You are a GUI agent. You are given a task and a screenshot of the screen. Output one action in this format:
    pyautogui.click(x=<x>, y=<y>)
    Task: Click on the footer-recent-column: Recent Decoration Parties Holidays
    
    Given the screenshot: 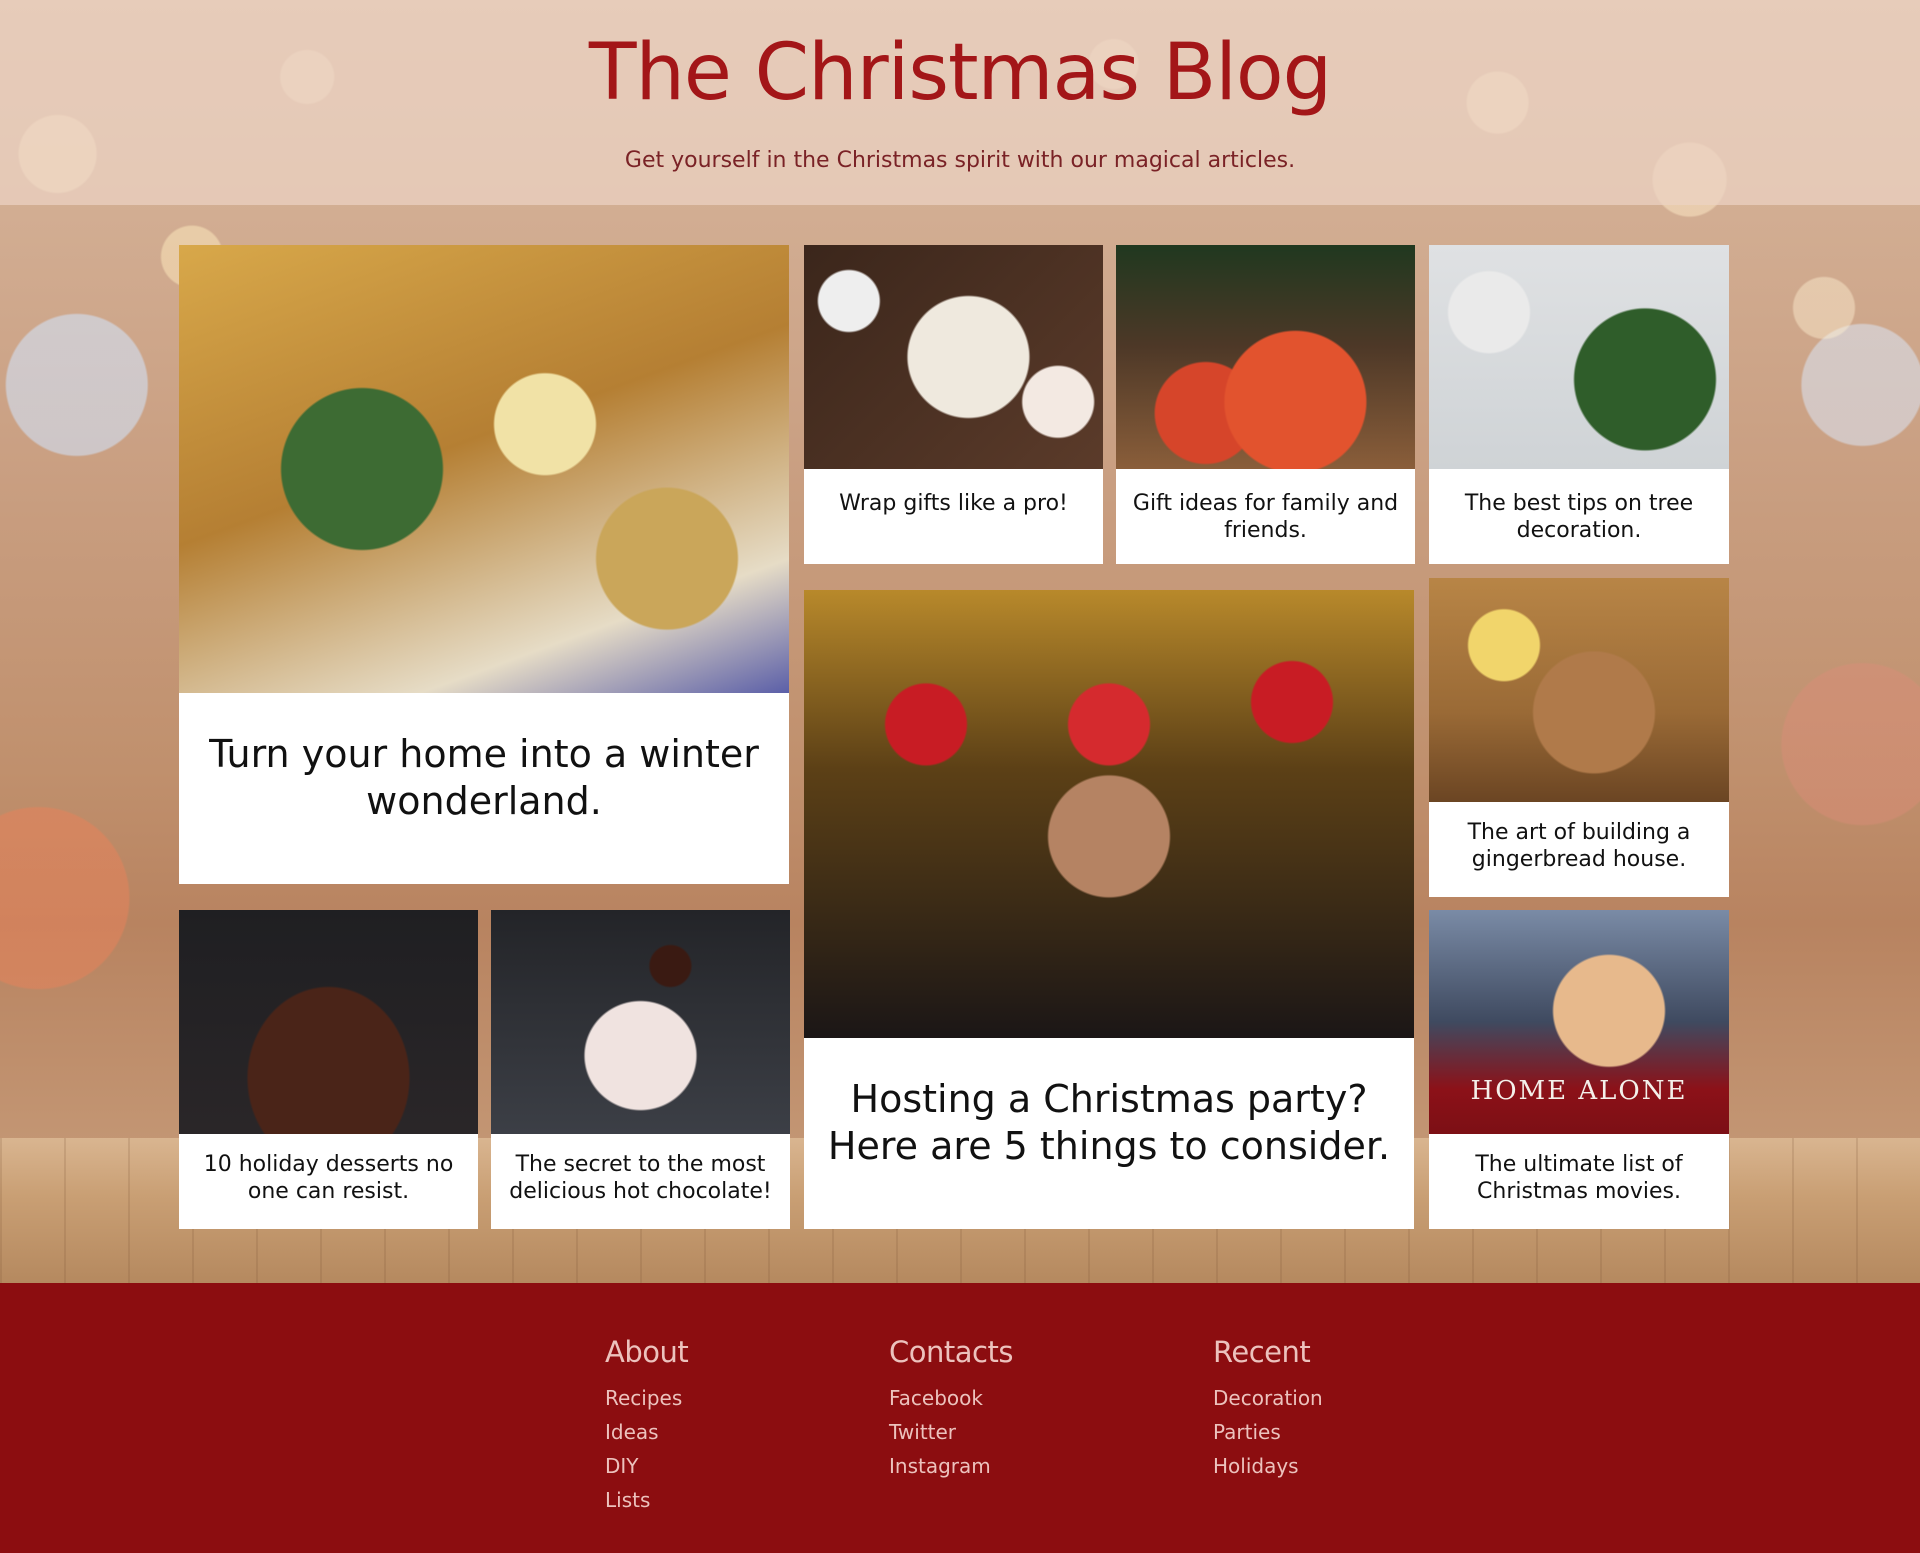 What is the action you would take?
    pyautogui.click(x=1268, y=1409)
    